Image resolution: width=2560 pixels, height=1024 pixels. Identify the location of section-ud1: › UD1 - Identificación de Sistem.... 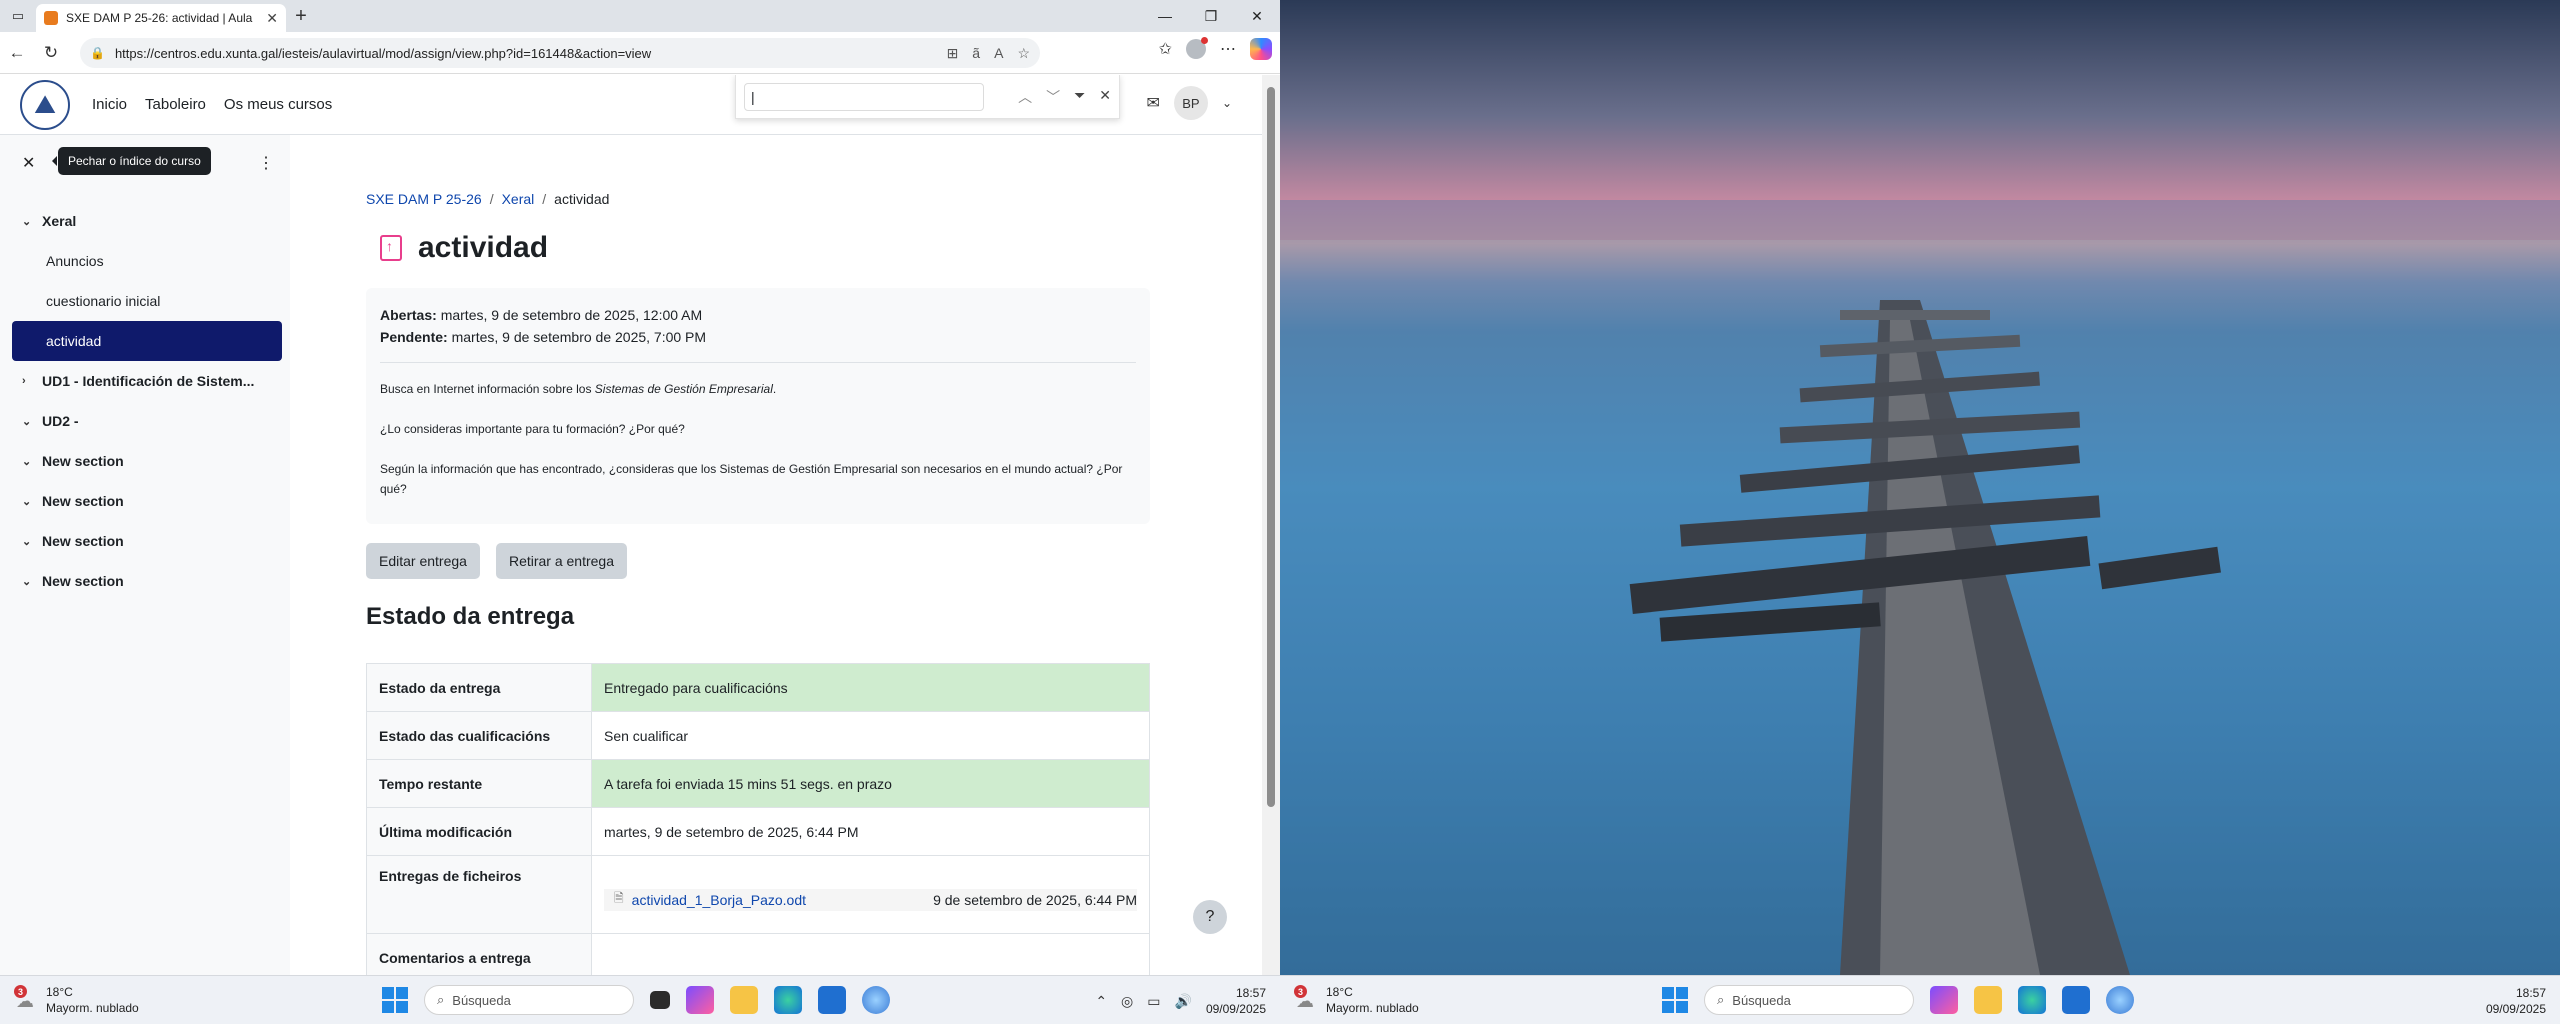
(147, 381).